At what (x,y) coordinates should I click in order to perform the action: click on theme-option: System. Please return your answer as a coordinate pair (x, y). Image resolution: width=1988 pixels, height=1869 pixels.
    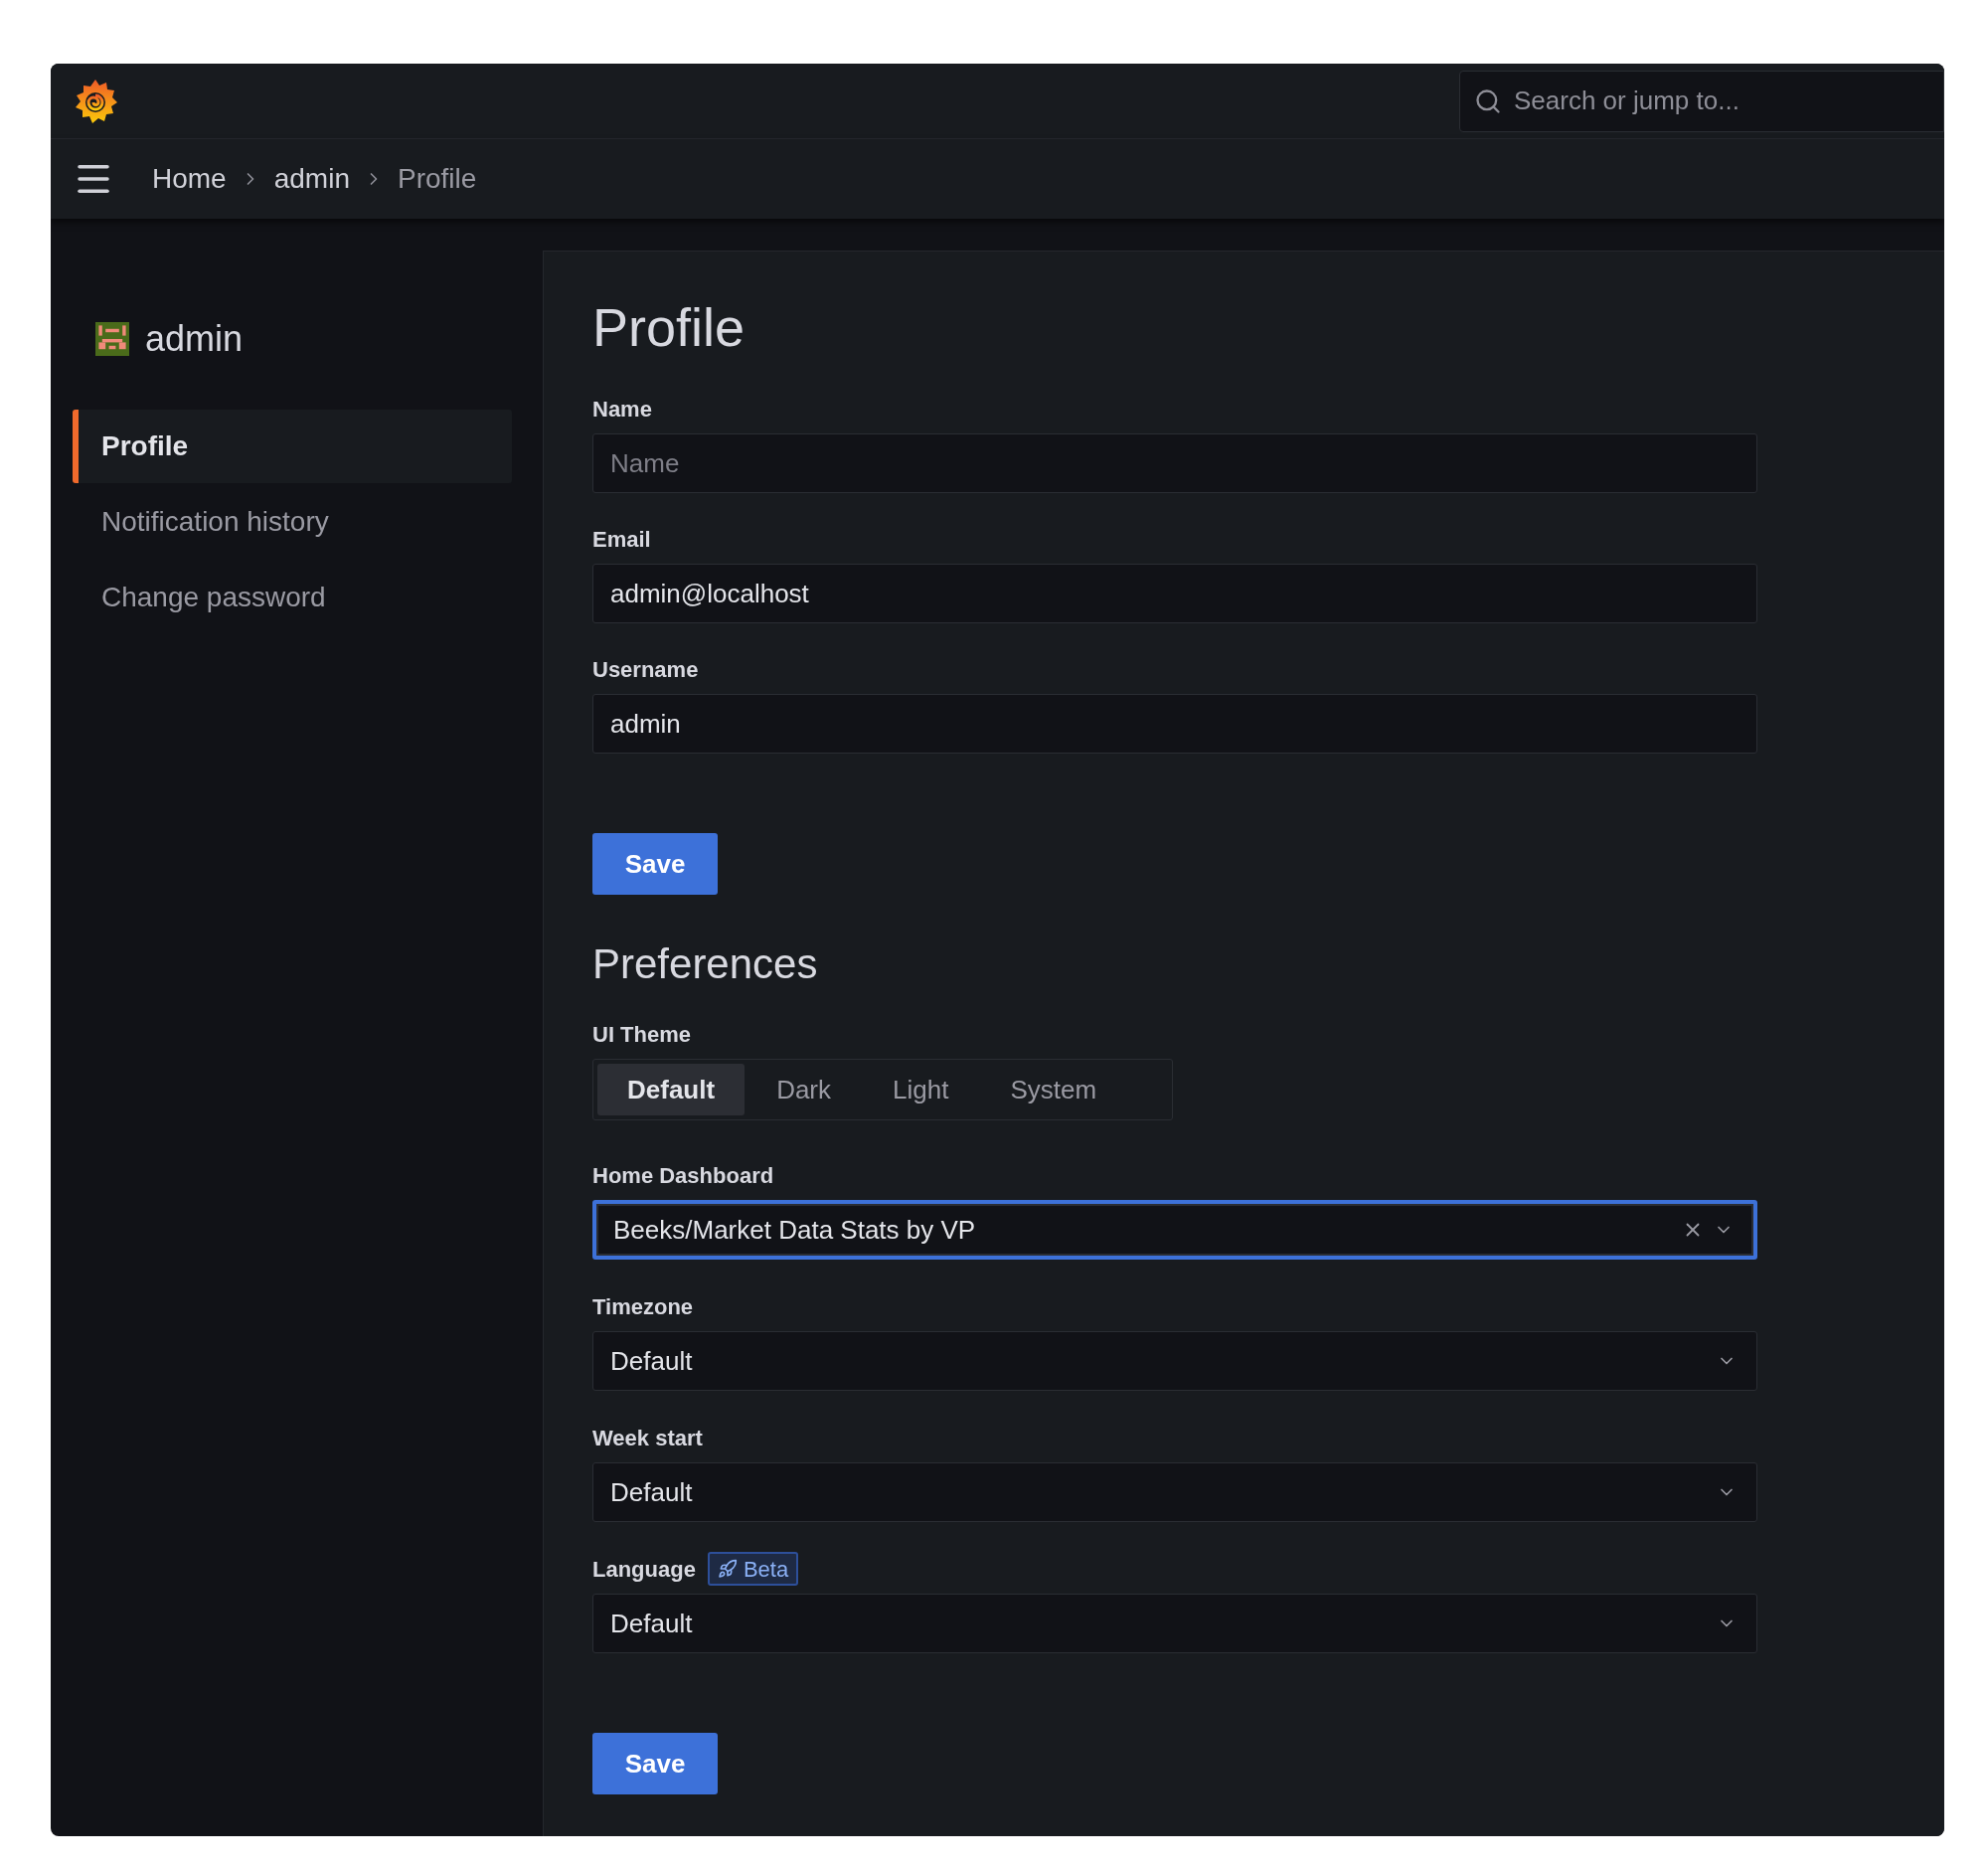
    Looking at the image, I should click on (1053, 1089).